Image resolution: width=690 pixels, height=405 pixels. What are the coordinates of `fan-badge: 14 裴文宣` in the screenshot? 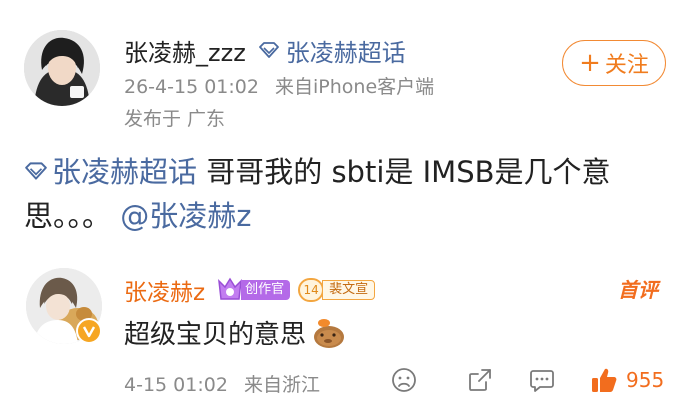 It's located at (337, 290).